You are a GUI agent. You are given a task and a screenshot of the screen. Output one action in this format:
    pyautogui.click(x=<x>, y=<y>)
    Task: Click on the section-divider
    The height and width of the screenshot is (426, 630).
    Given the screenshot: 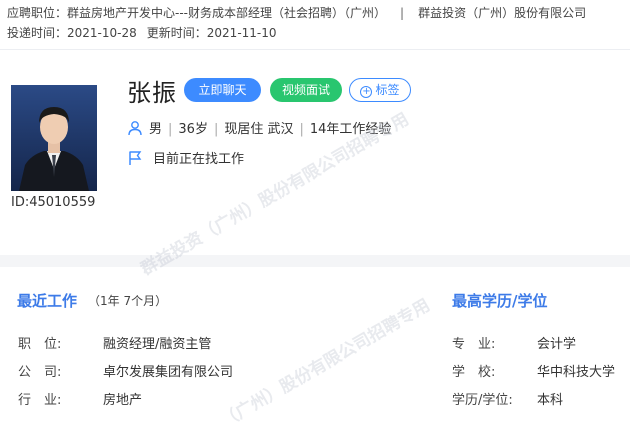 What is the action you would take?
    pyautogui.click(x=315, y=261)
    